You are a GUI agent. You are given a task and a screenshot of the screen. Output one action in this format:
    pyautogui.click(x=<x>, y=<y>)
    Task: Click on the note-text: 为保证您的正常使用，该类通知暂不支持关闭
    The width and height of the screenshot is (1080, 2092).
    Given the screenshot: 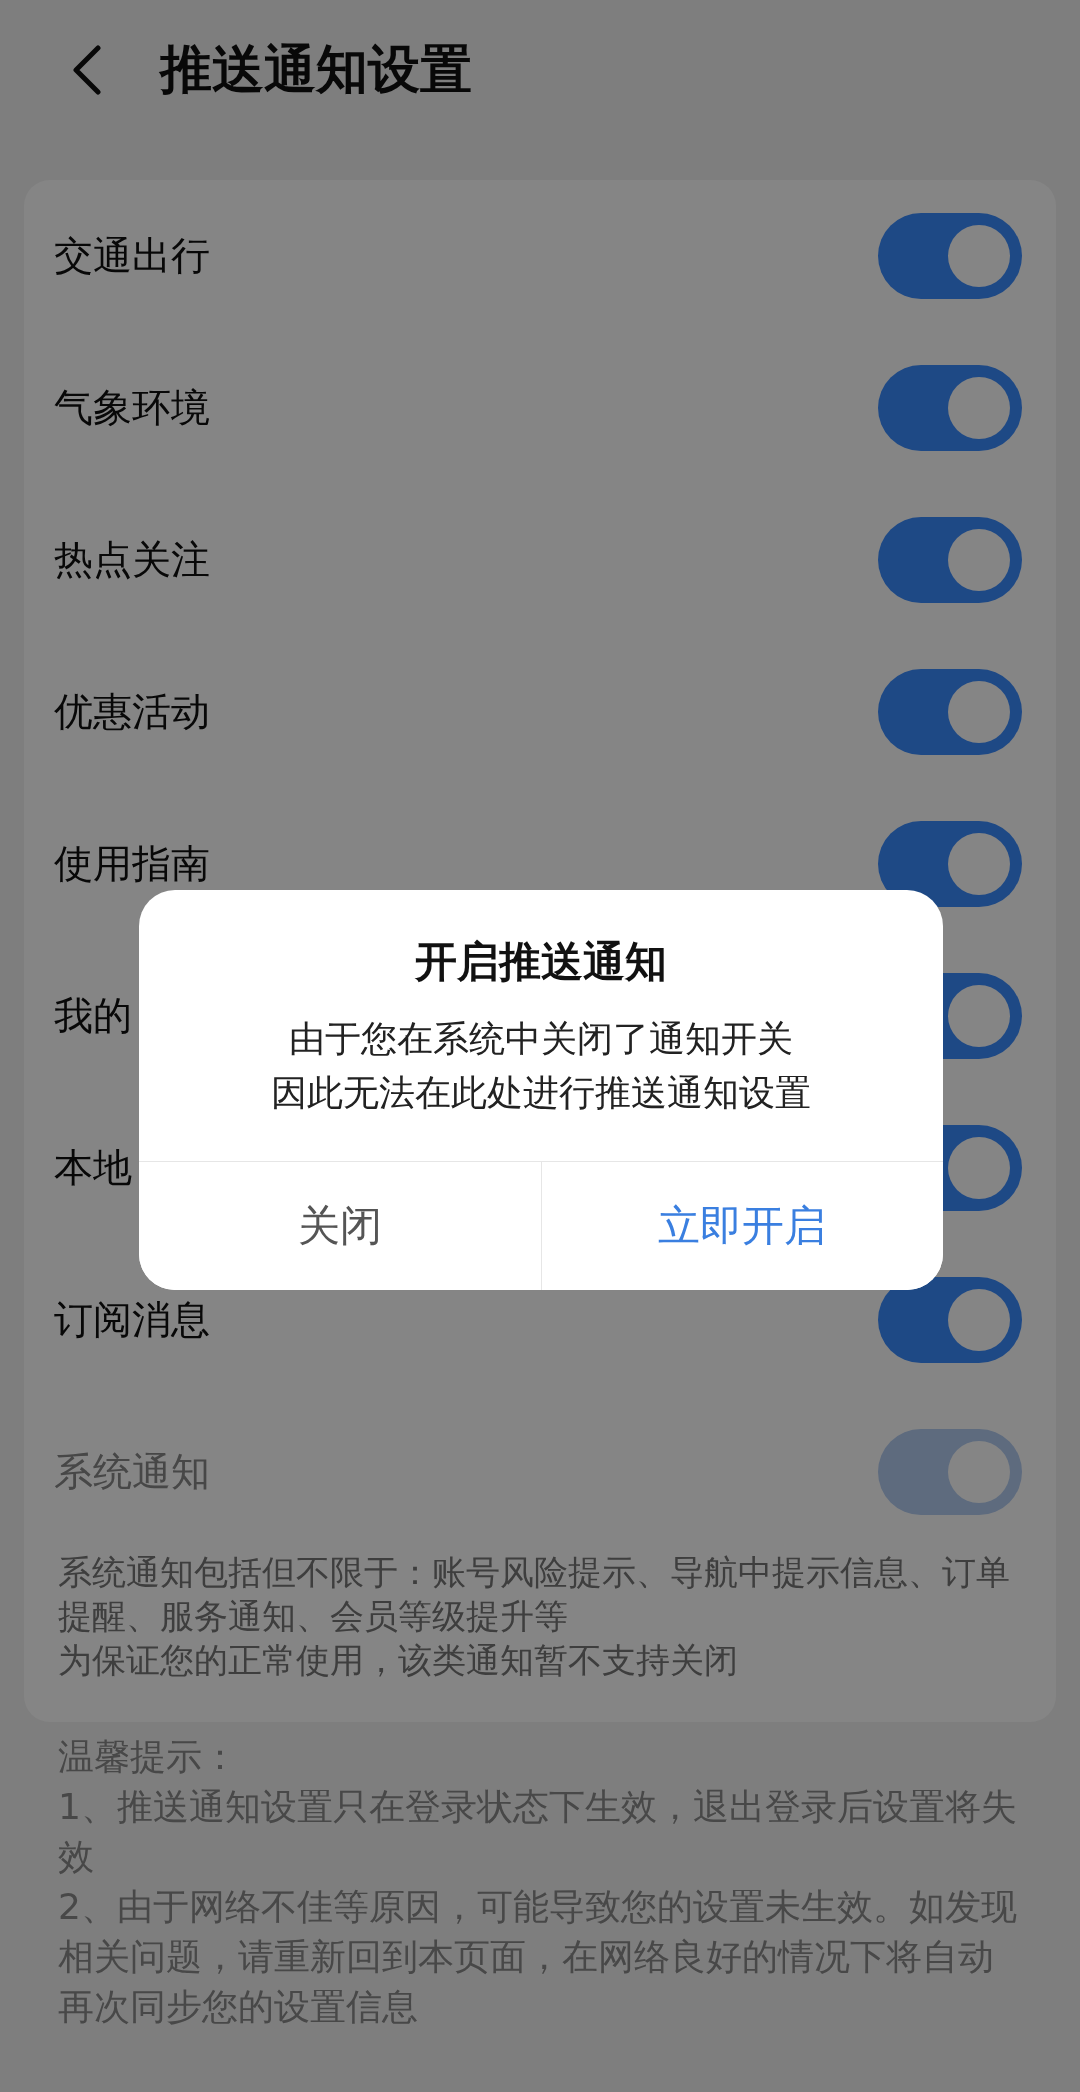 What is the action you would take?
    pyautogui.click(x=398, y=1660)
    